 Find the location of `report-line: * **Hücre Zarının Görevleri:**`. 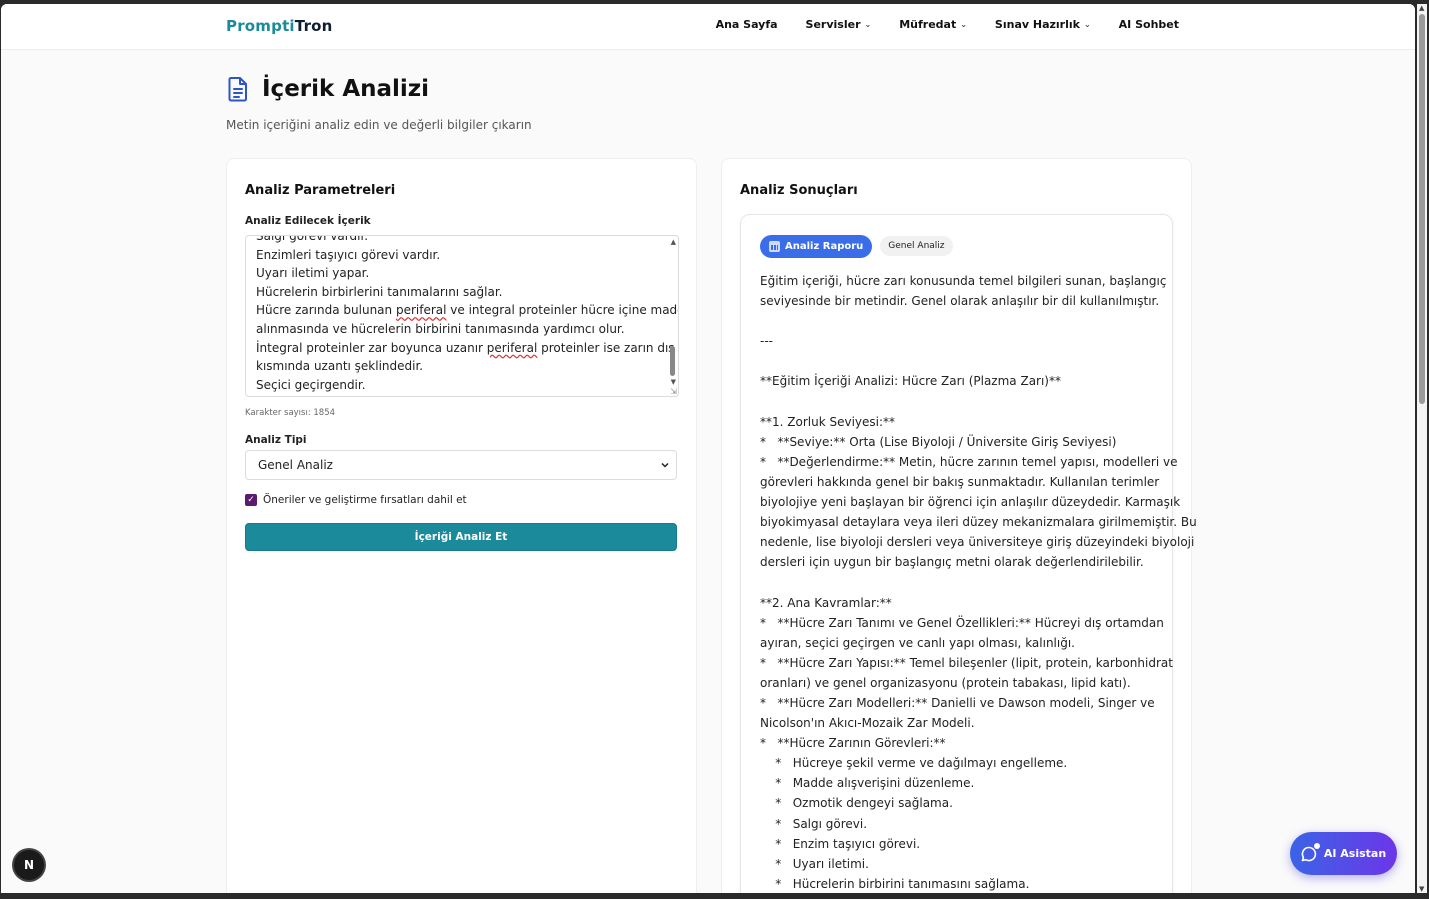

report-line: * **Hücre Zarının Görevleri:** is located at coordinates (853, 743).